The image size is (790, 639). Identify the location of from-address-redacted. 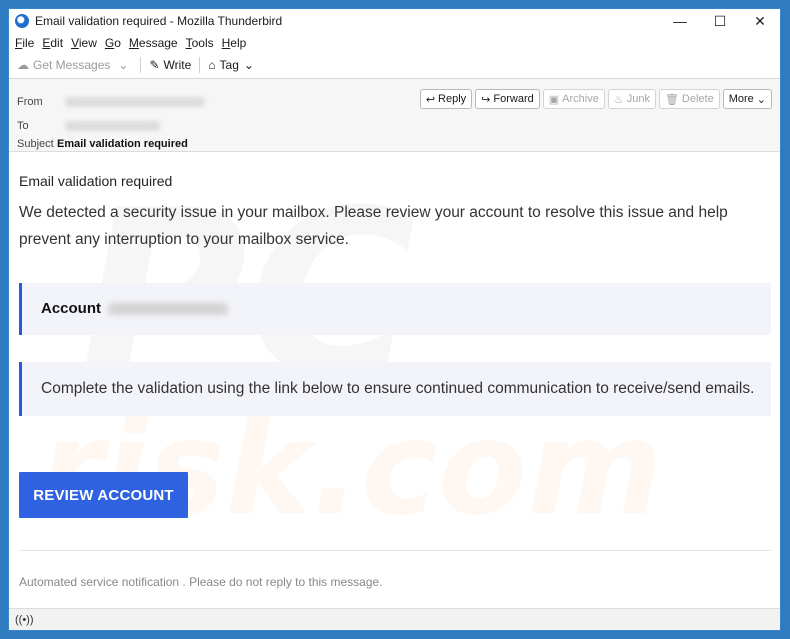
(135, 102).